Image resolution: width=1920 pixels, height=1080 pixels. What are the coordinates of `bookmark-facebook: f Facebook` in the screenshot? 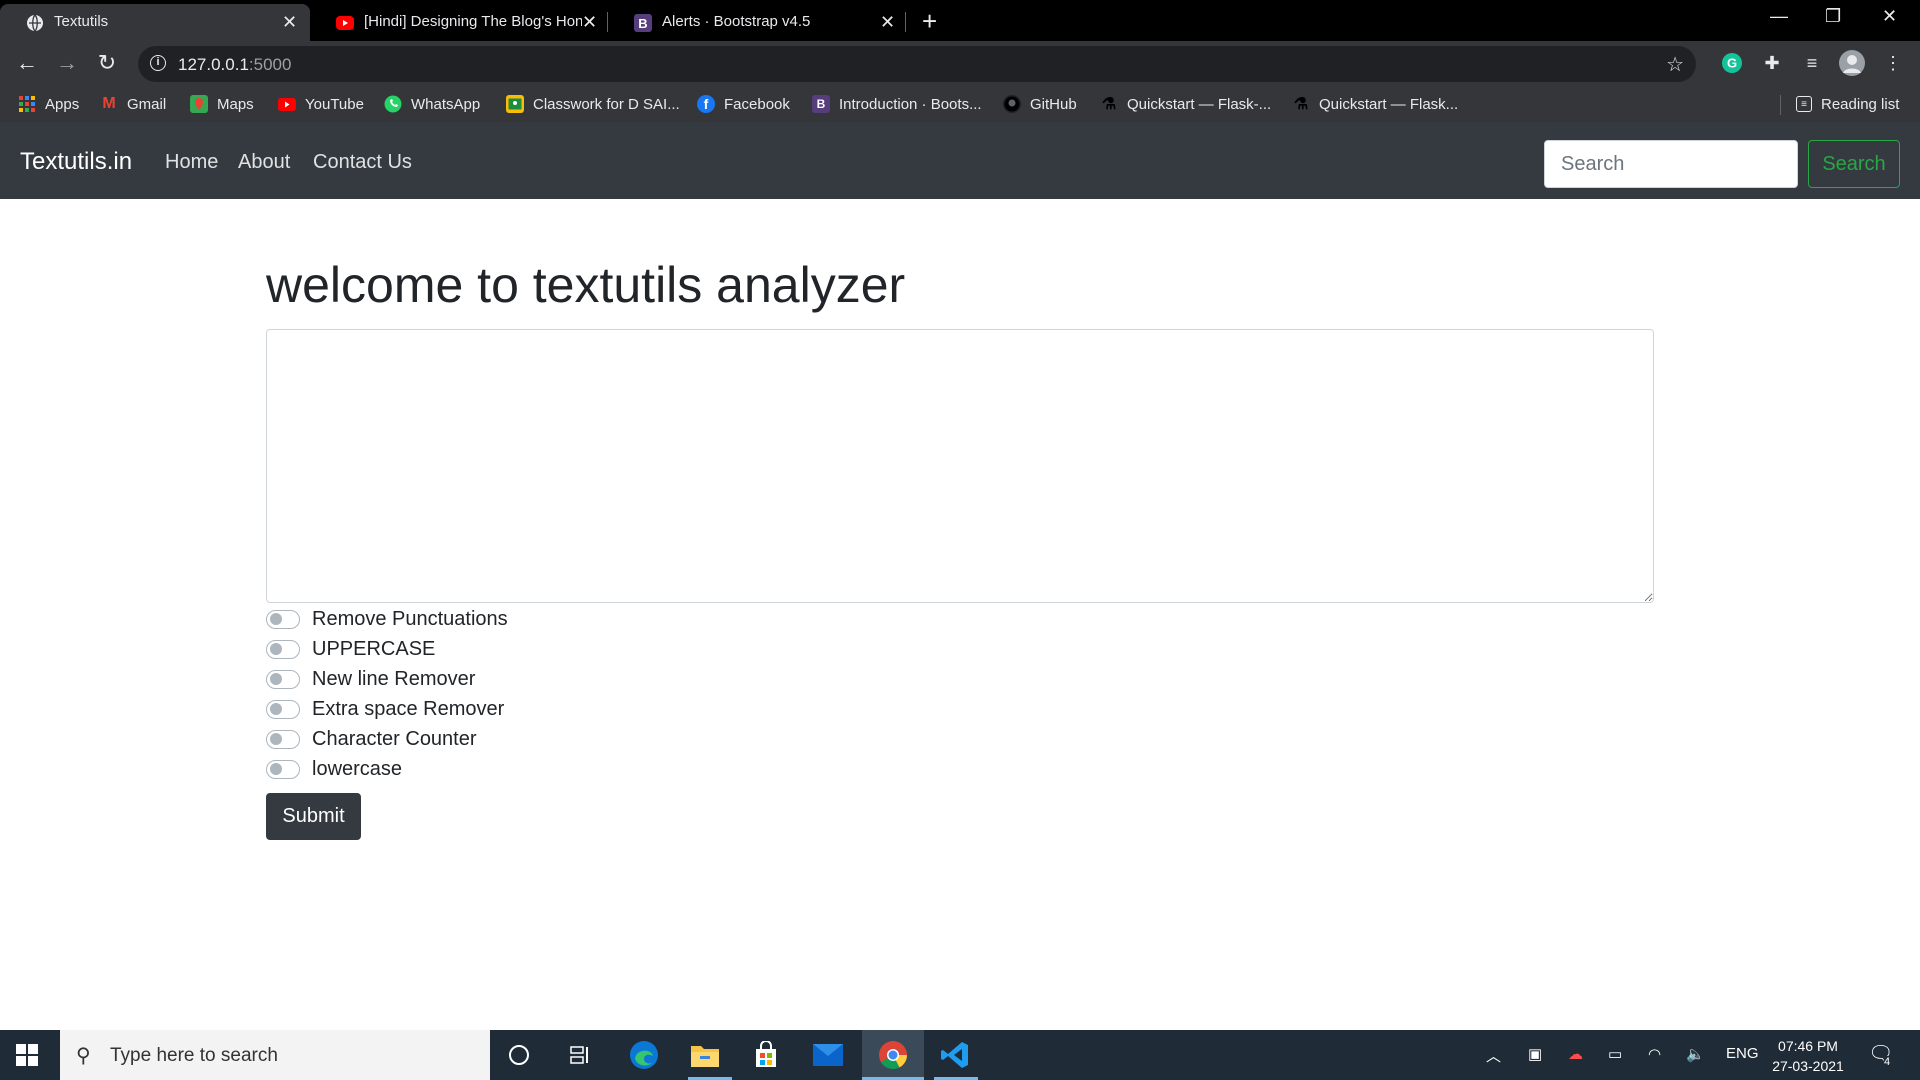 It's located at (743, 104).